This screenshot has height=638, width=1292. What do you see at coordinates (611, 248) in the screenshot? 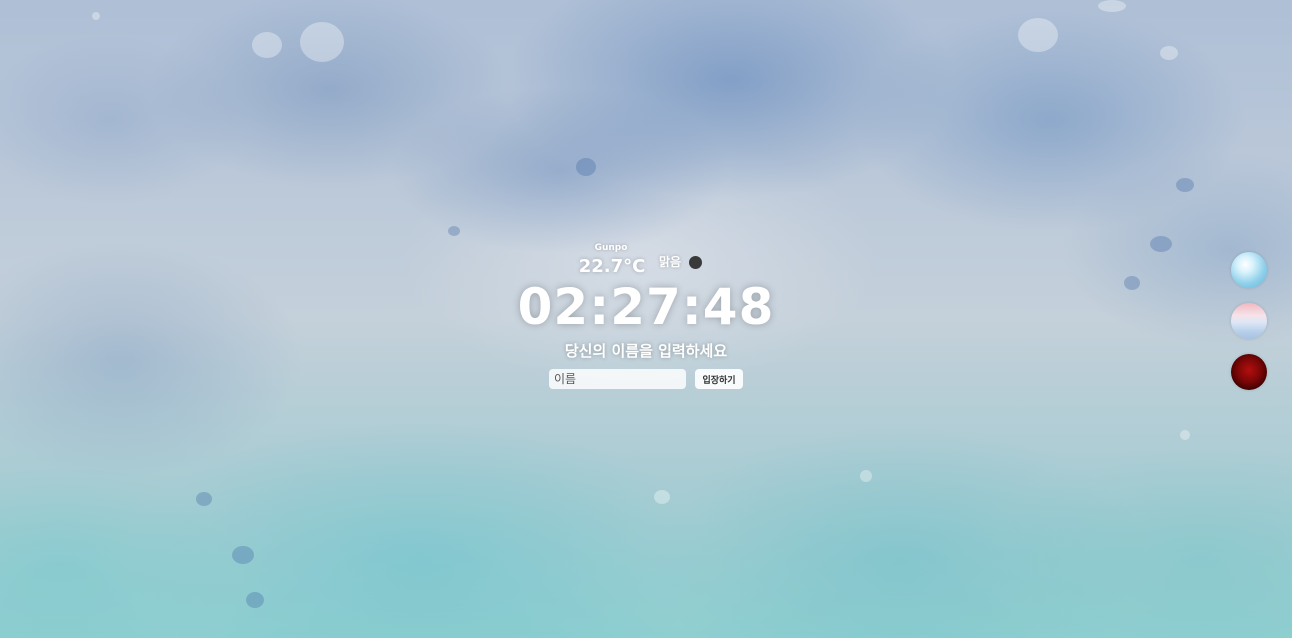
I see `weather-city: Gunpo` at bounding box center [611, 248].